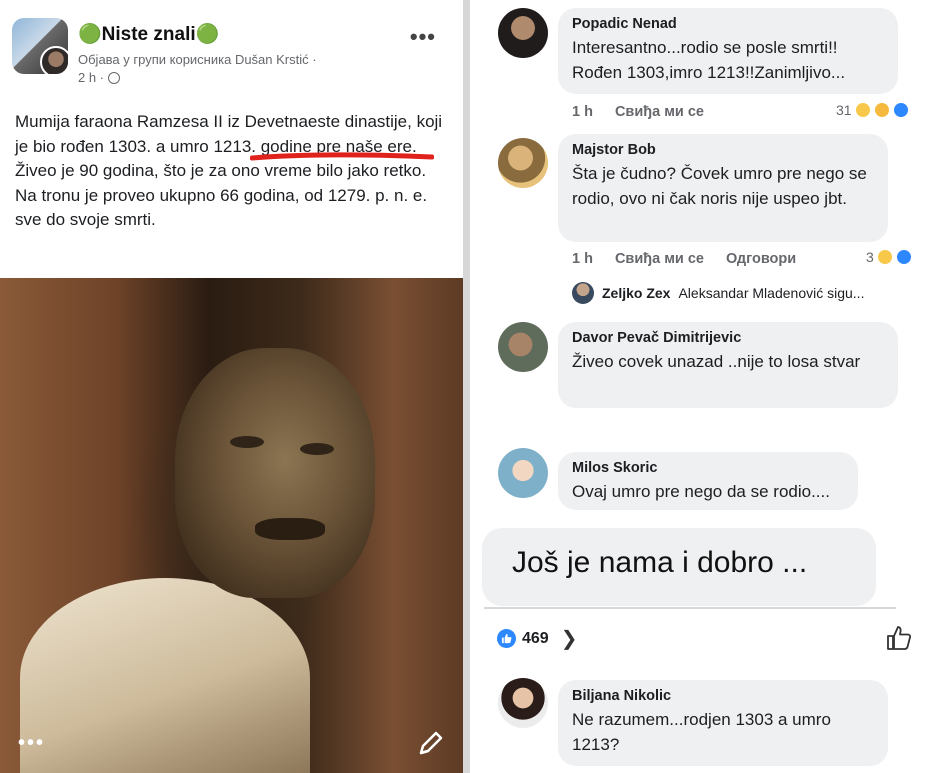 The width and height of the screenshot is (930, 773). I want to click on comment-actions: 1 h Свиђа ми се, so click(638, 112).